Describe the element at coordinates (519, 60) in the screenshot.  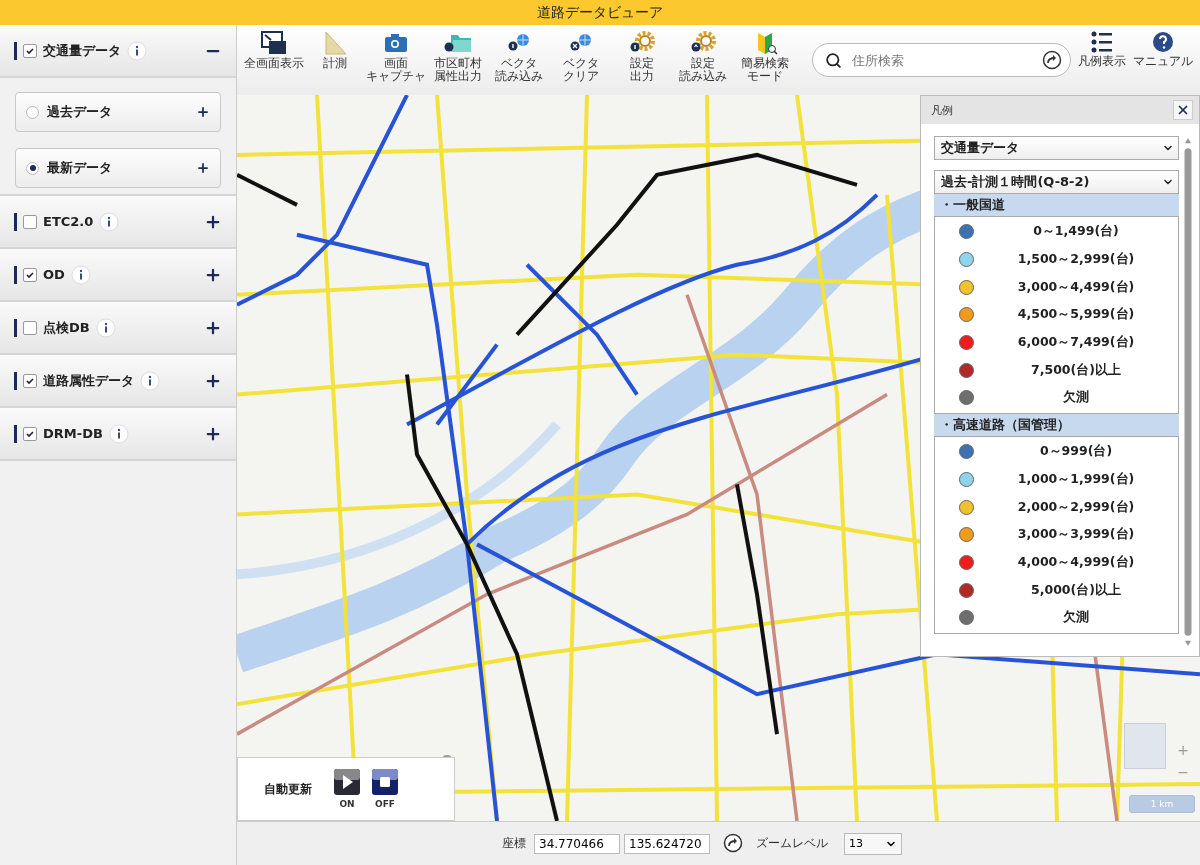
I see `toolbar-button: ベクタ 読み込み` at that location.